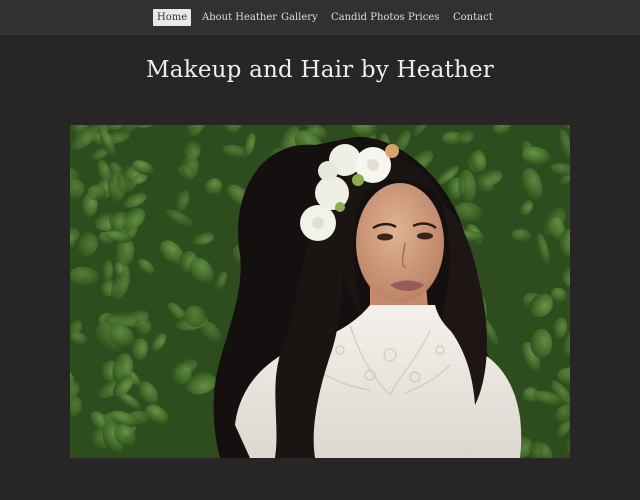 The image size is (640, 500). Describe the element at coordinates (239, 17) in the screenshot. I see `nav-about-heather: About Heather` at that location.